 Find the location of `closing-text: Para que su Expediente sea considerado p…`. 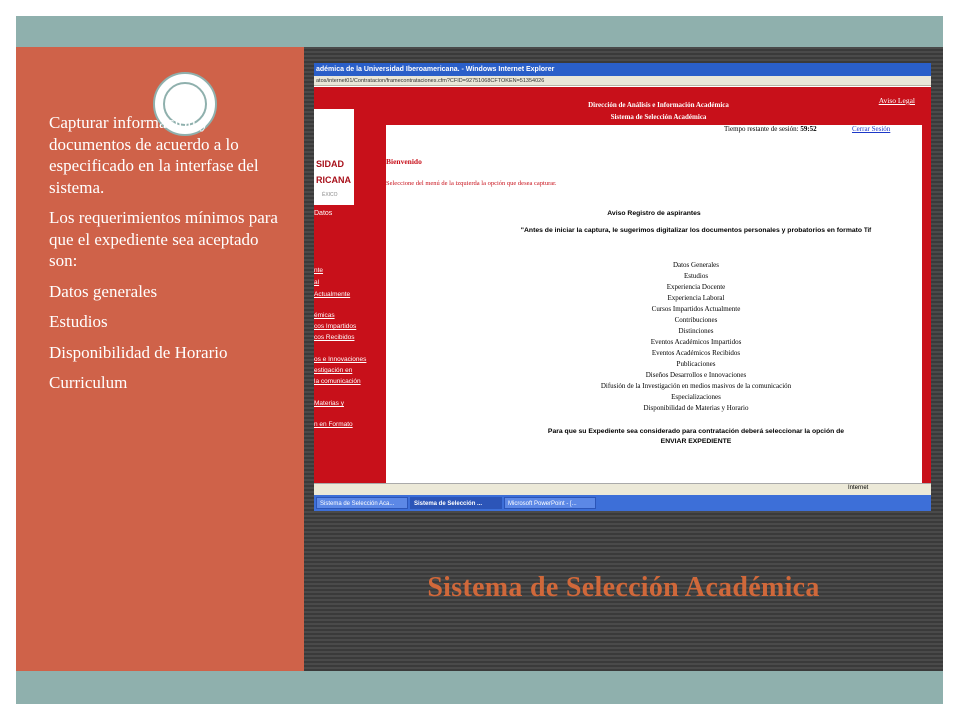

closing-text: Para que su Expediente sea considerado p… is located at coordinates (658, 437).